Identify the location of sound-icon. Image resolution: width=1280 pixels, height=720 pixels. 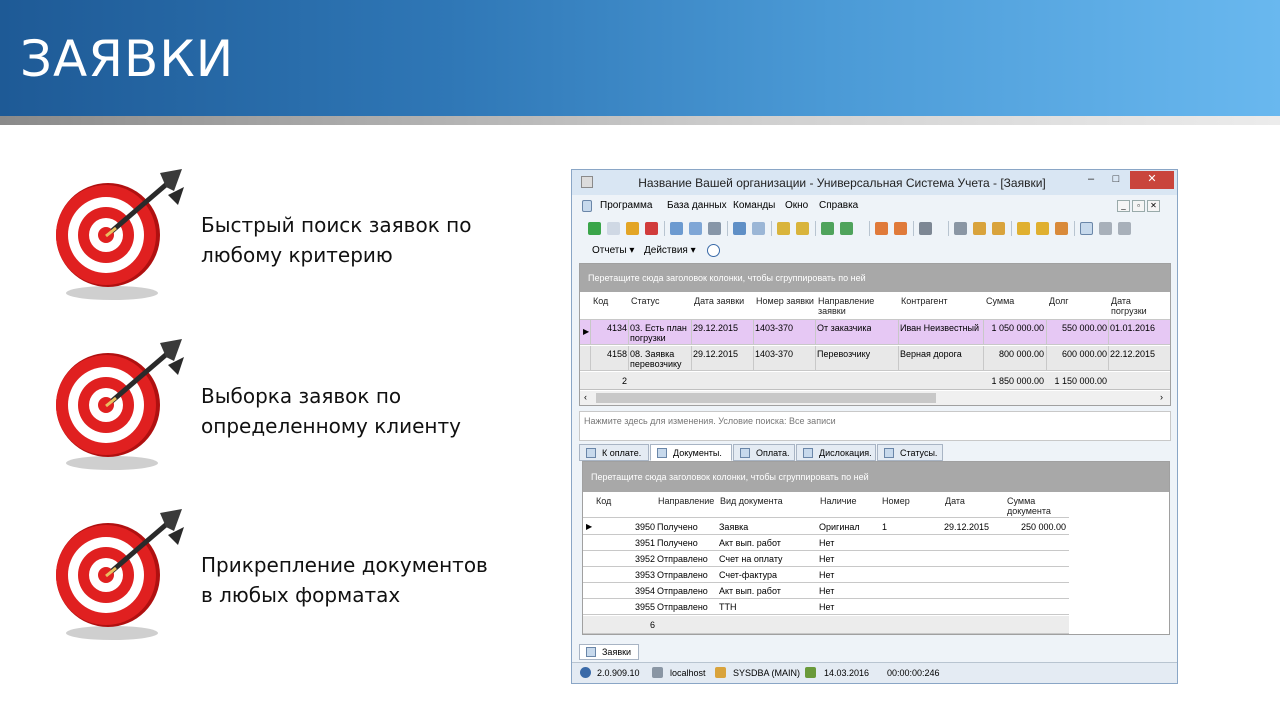
(925, 228).